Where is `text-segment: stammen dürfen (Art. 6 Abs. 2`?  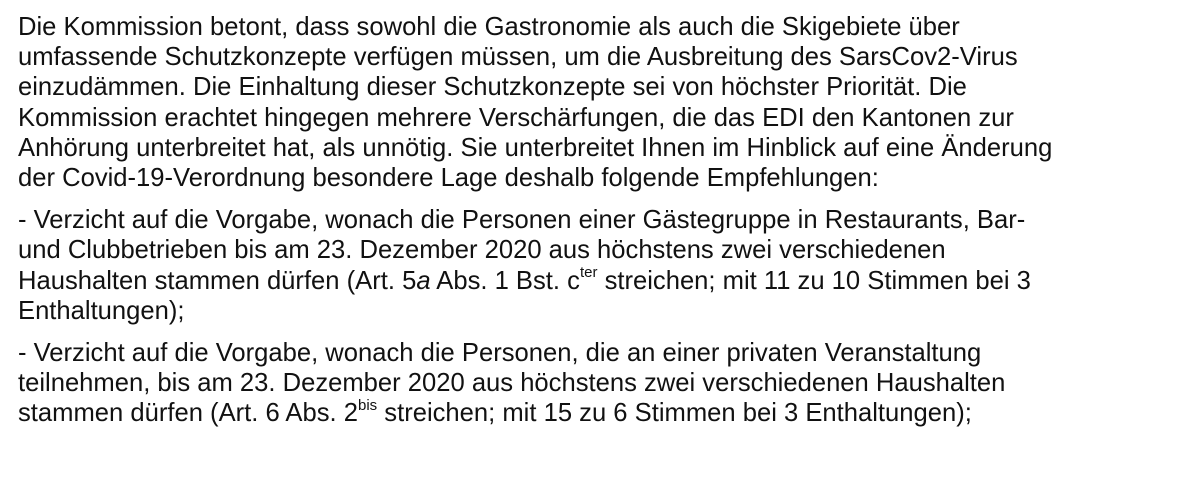
text-segment: stammen dürfen (Art. 6 Abs. 2 is located at coordinates (188, 413).